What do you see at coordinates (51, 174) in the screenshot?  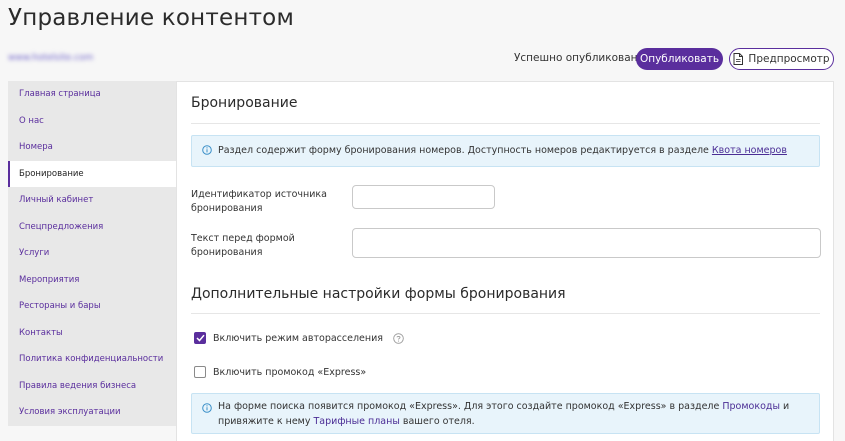 I see `sidebar-item-label: Бронирование` at bounding box center [51, 174].